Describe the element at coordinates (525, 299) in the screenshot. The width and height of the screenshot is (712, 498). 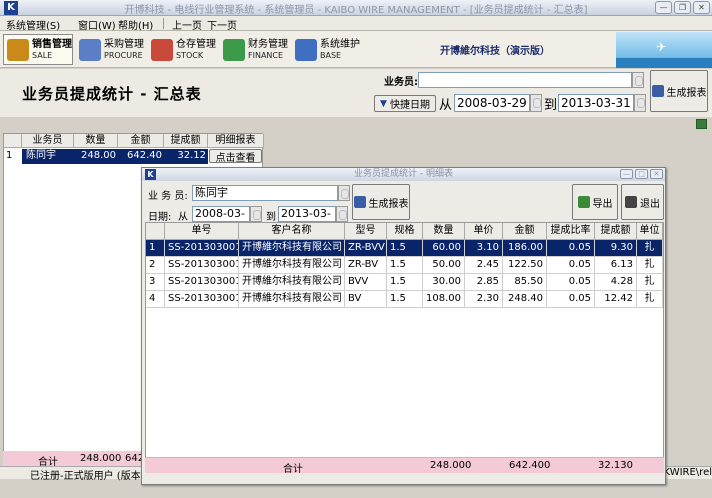
I see `amount-cell: 248.40` at that location.